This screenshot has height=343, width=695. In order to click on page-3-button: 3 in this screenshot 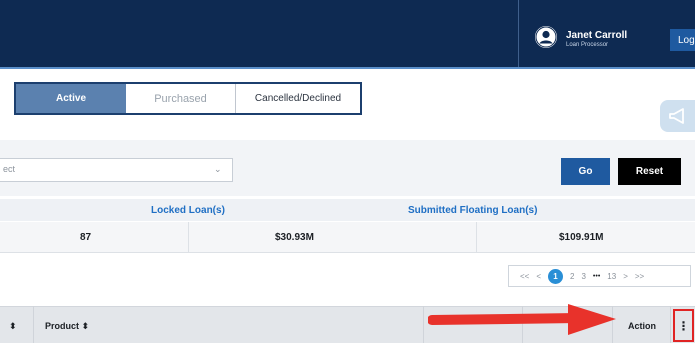, I will do `click(583, 276)`.